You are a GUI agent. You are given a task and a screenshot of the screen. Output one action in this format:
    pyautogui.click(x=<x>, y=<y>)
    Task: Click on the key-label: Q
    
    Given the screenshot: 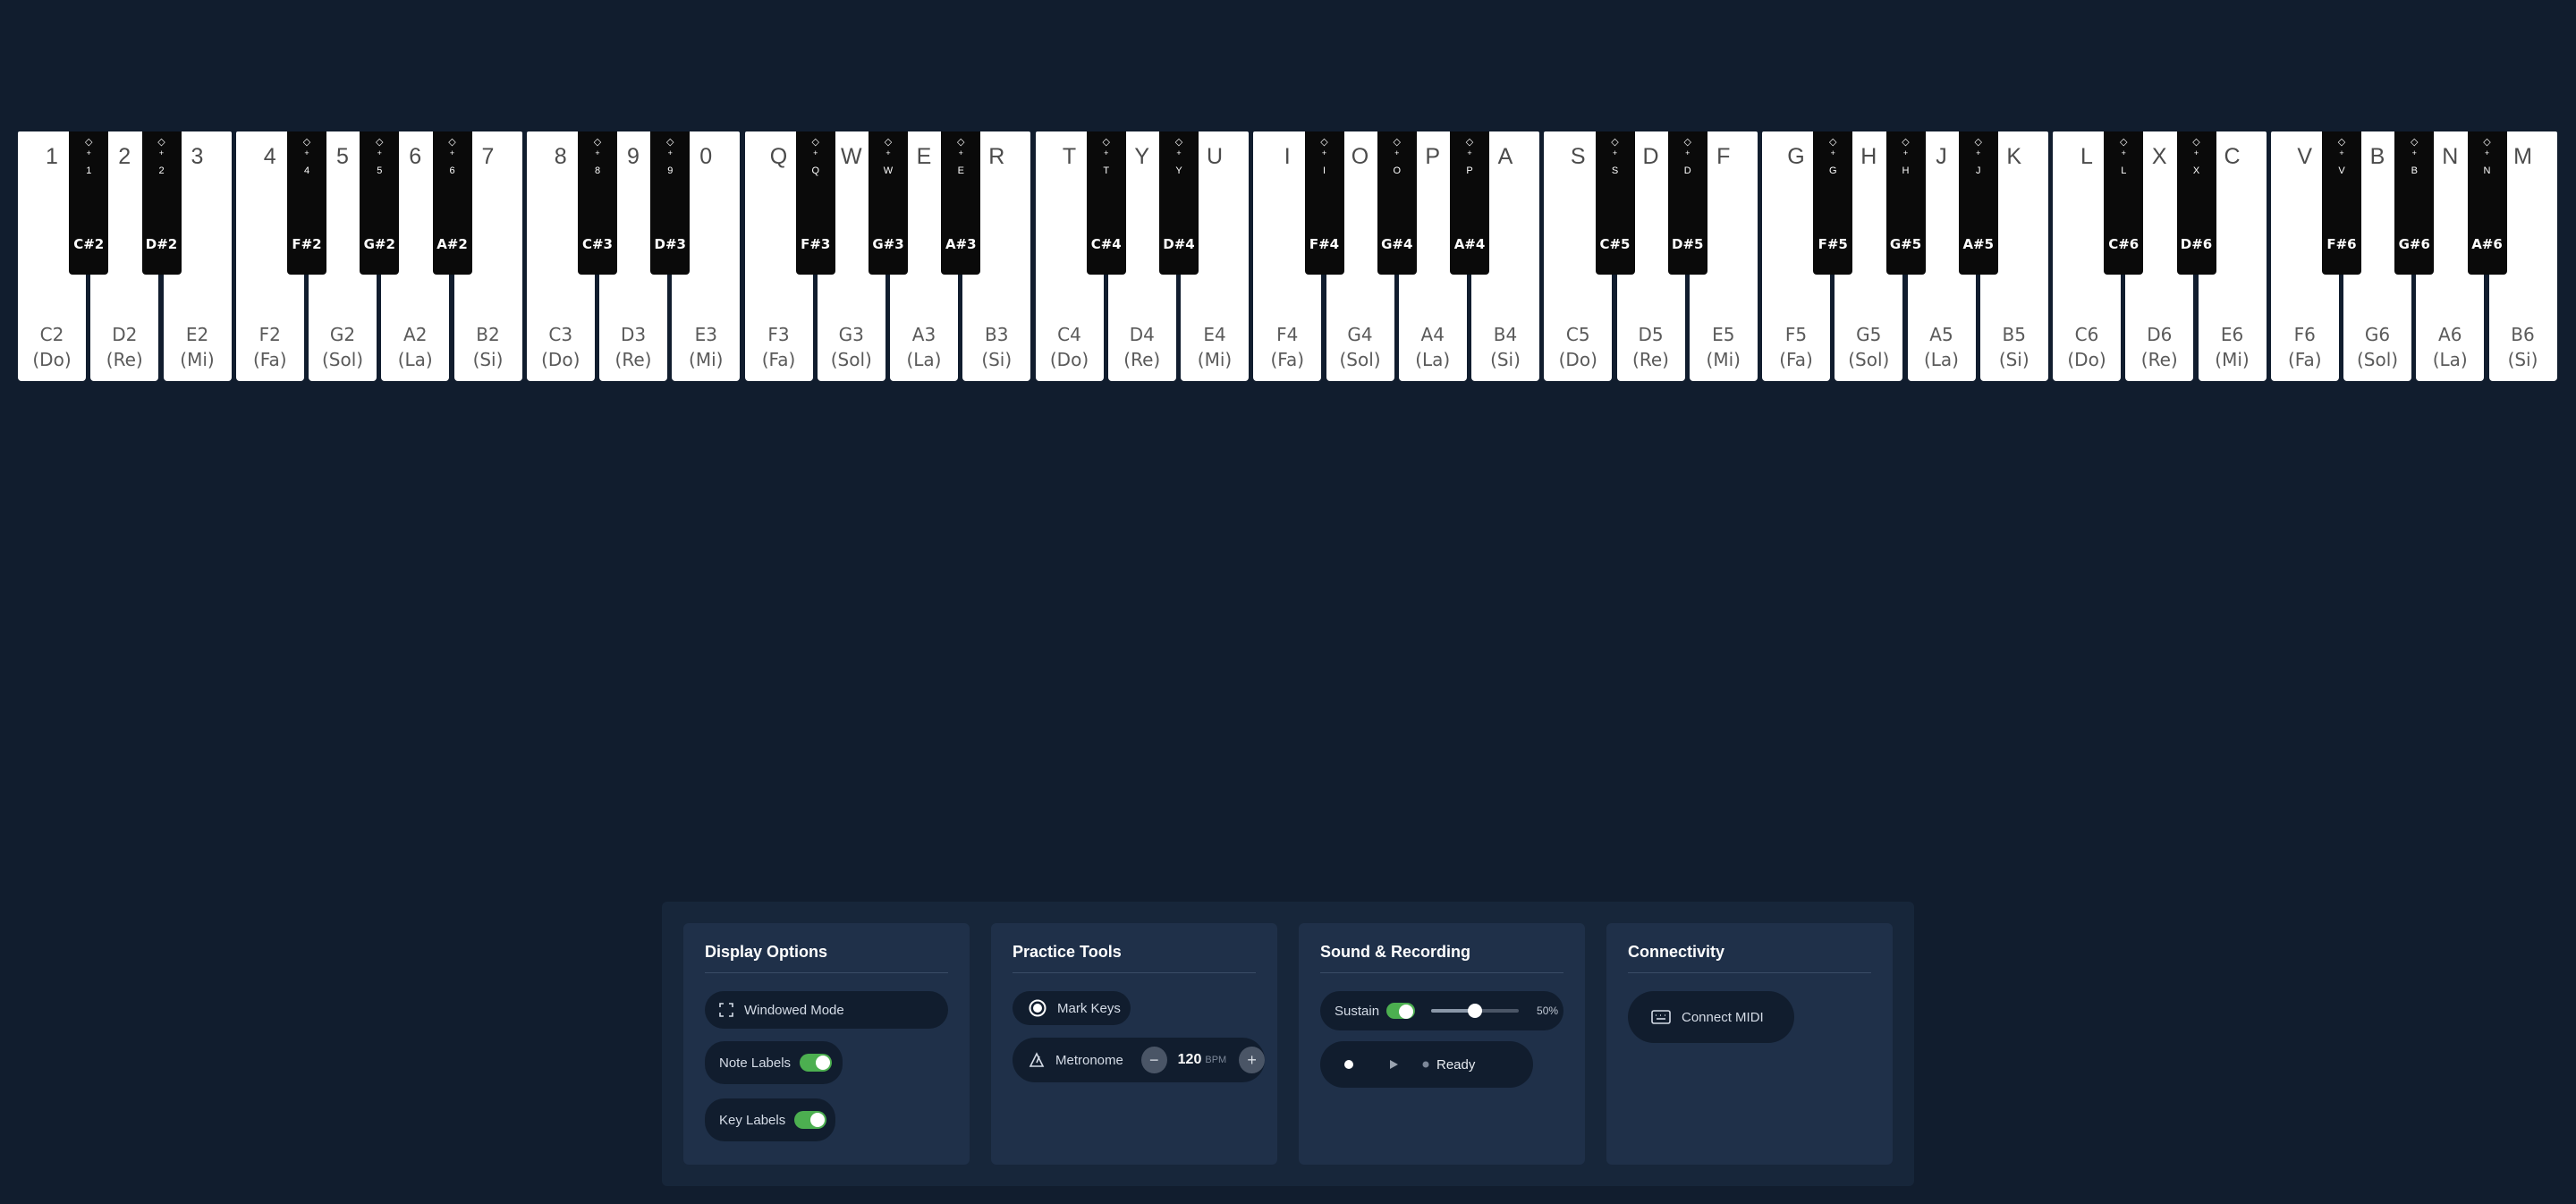 What is the action you would take?
    pyautogui.click(x=815, y=170)
    